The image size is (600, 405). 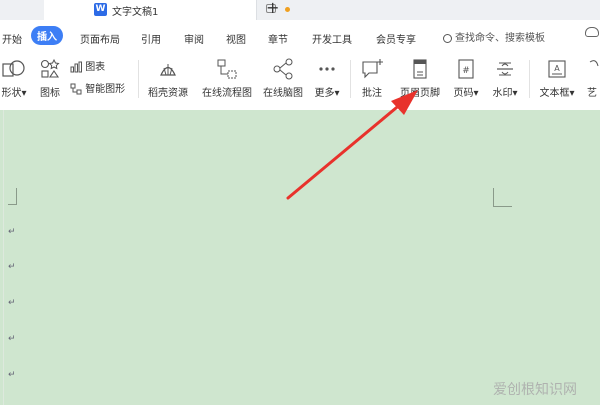 What do you see at coordinates (535, 390) in the screenshot?
I see `site-watermark: 爱创根知识网` at bounding box center [535, 390].